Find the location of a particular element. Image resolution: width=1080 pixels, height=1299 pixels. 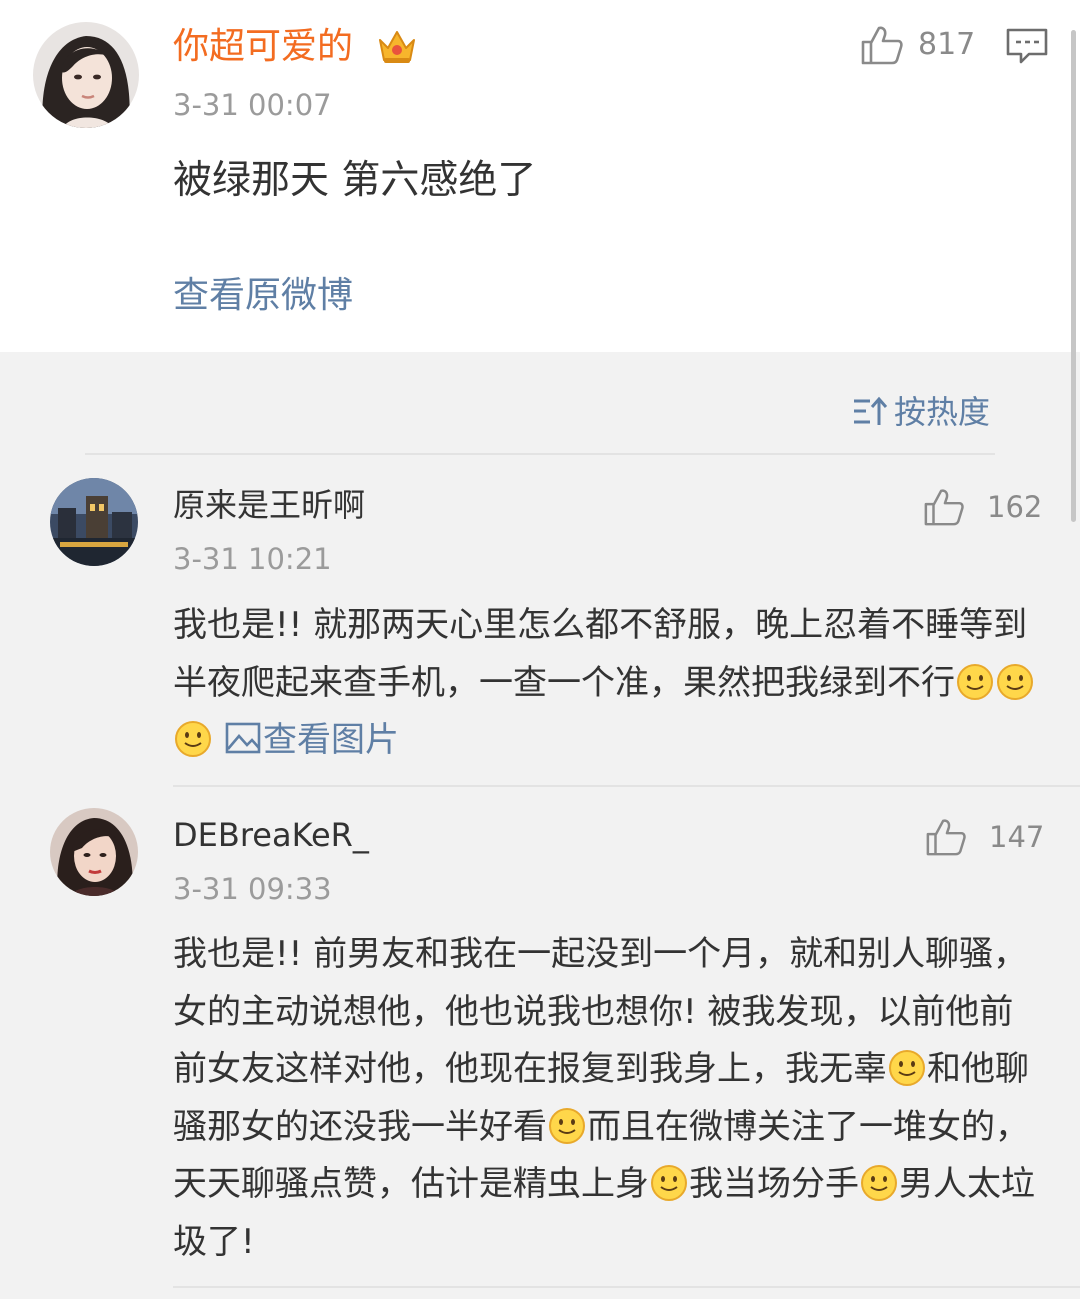

comment-time: 3-31 09:33 is located at coordinates (252, 889).